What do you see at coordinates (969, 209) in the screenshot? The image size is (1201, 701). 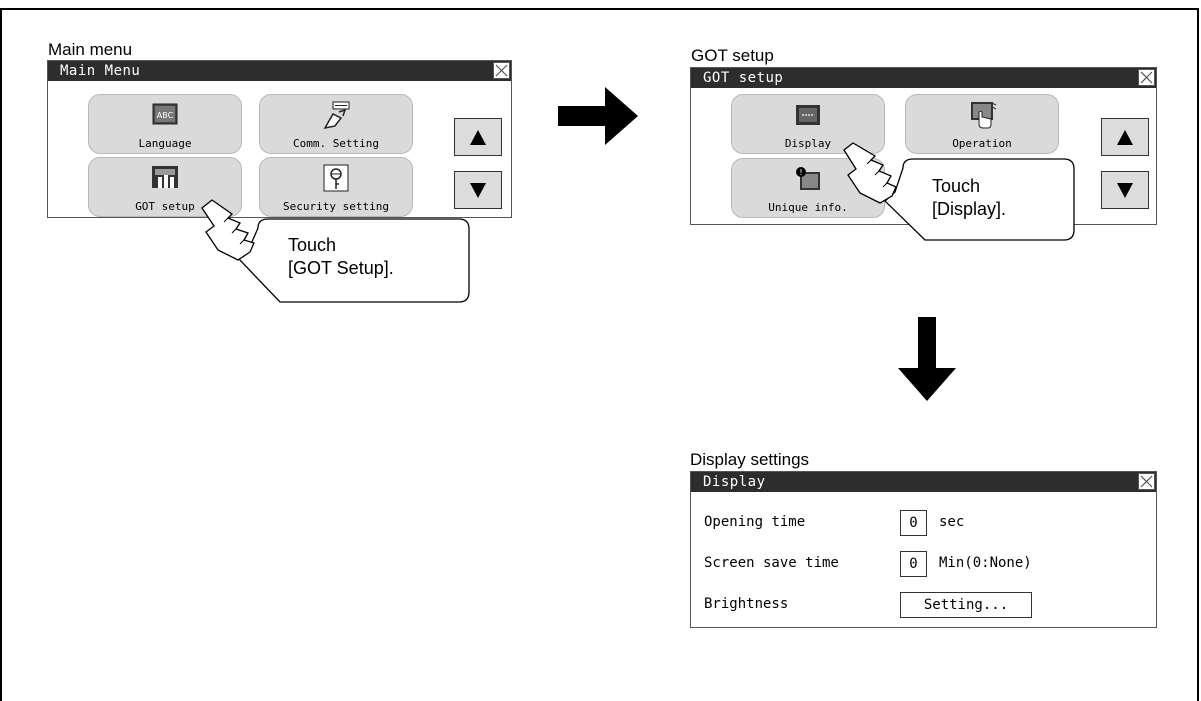 I see `callout-line: [Display].` at bounding box center [969, 209].